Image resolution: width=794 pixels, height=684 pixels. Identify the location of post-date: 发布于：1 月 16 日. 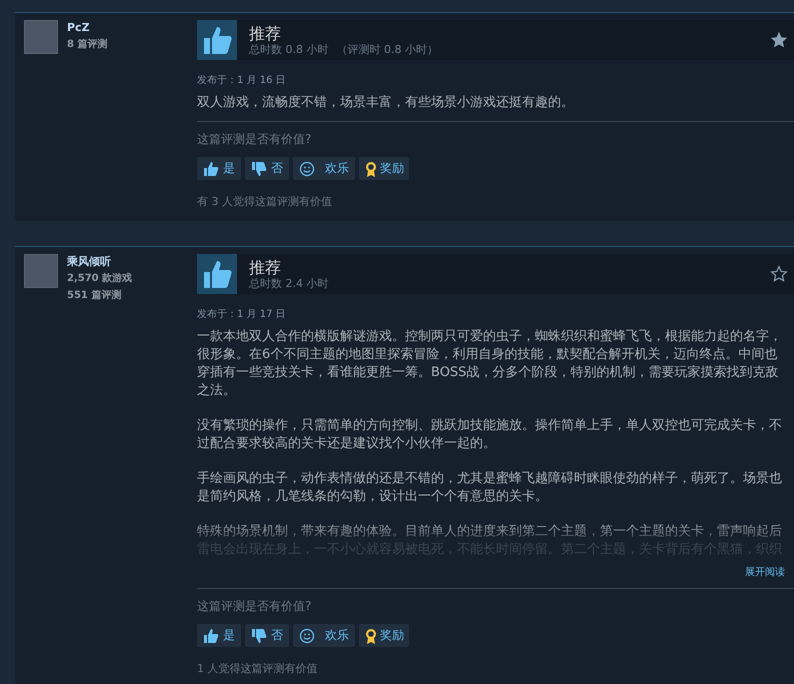
(242, 81).